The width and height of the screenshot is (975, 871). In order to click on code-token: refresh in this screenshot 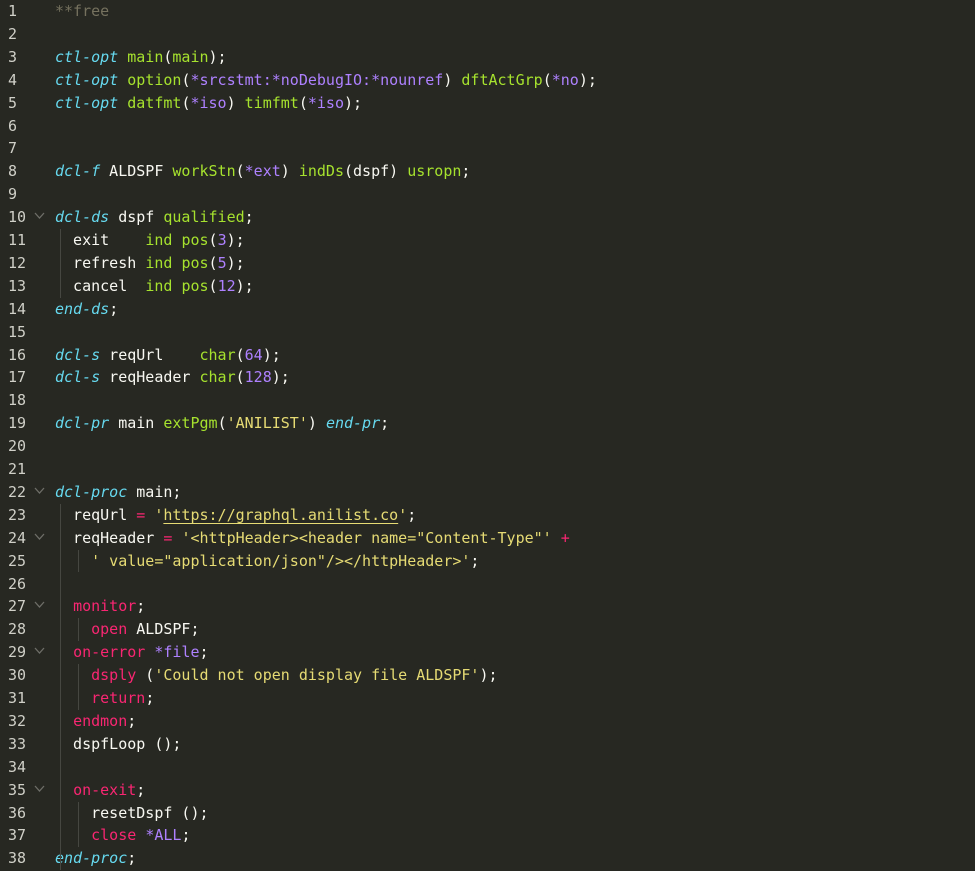, I will do `click(100, 262)`.